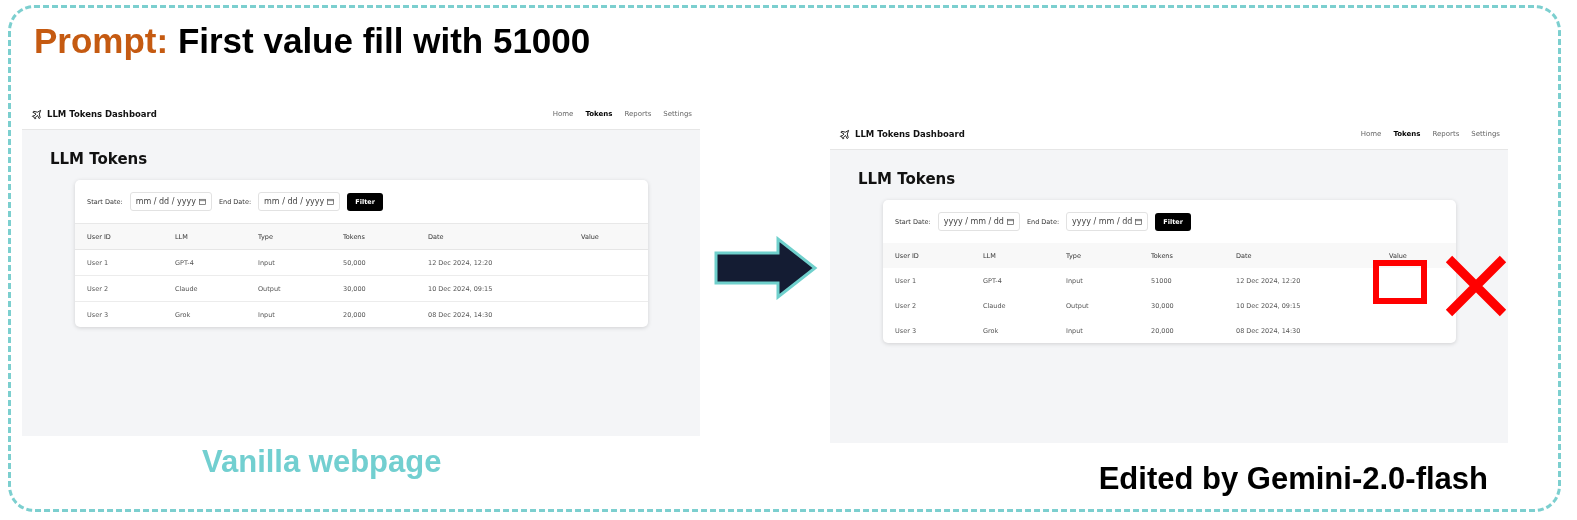 The image size is (1577, 520). I want to click on arrow-icon, so click(766, 268).